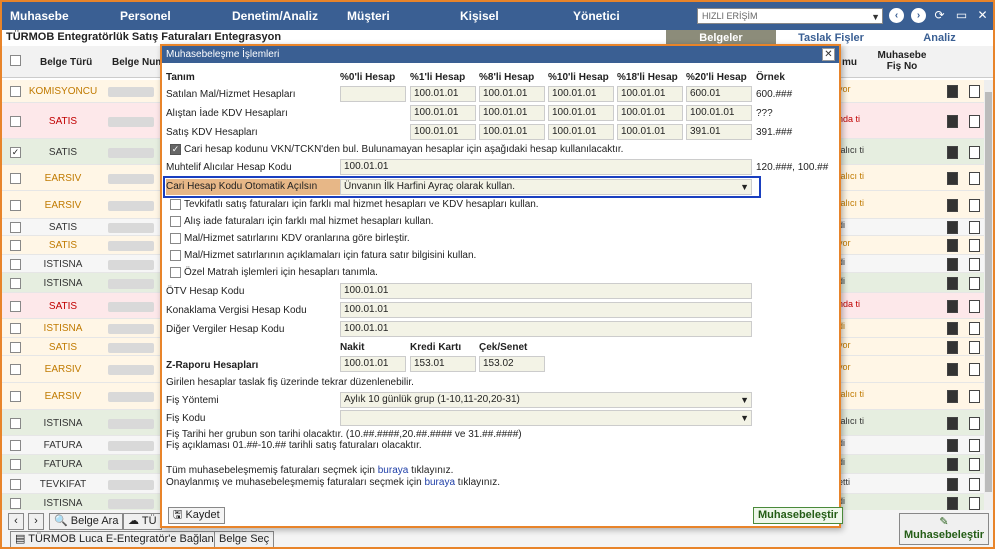 Image resolution: width=995 pixels, height=549 pixels. Describe the element at coordinates (896, 15) in the screenshot. I see `back-icon: ‹` at that location.